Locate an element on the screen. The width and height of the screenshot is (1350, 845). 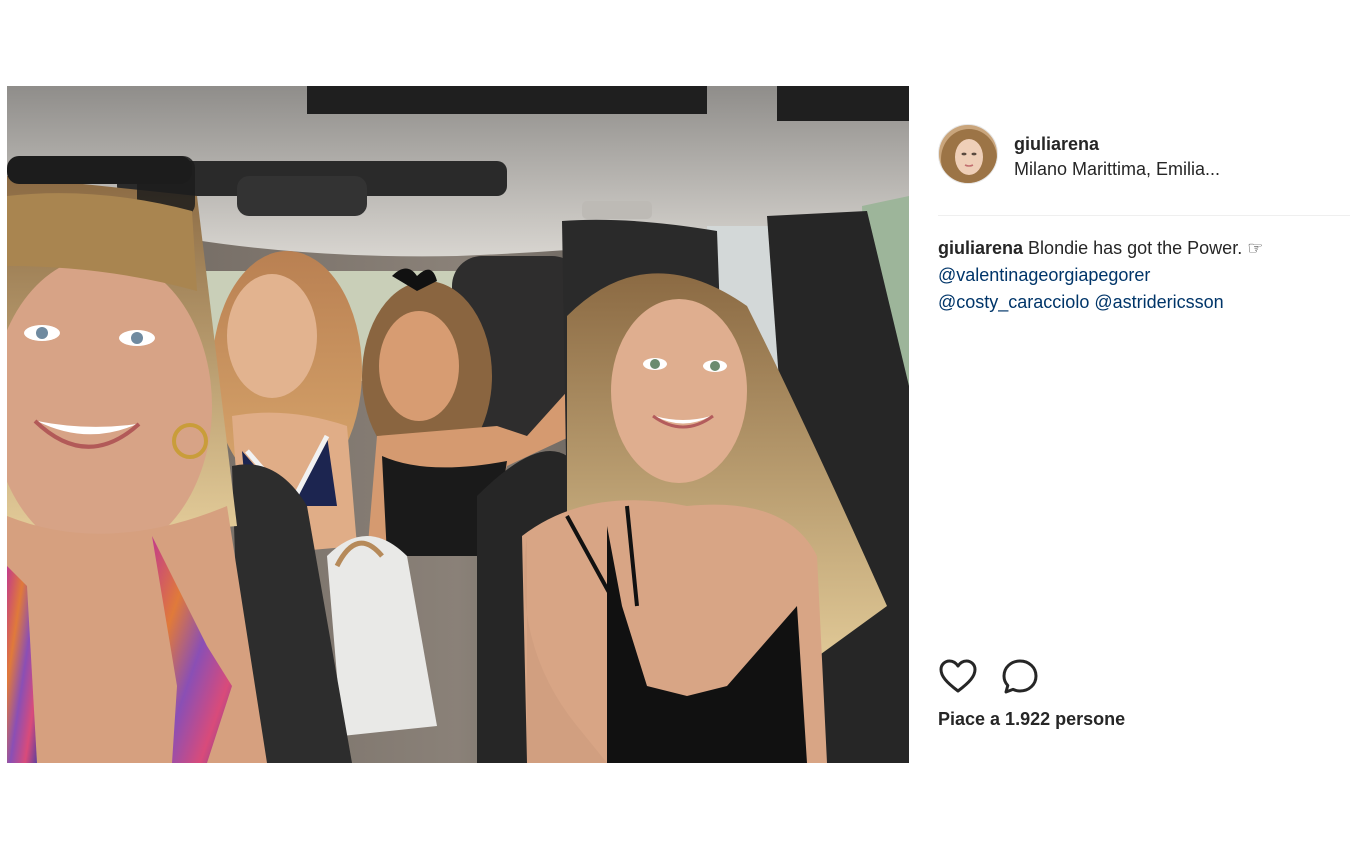
mention-valentina: @valentinageorgiapegorer is located at coordinates (1044, 275).